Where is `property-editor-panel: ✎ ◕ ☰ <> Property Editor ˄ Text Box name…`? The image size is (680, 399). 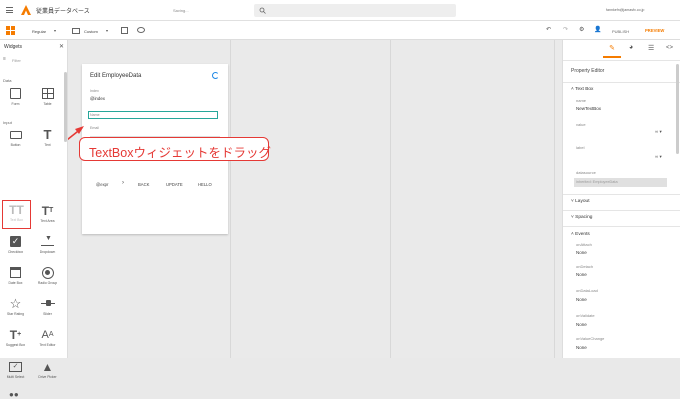 property-editor-panel: ✎ ◕ ☰ <> Property Editor ˄ Text Box name… is located at coordinates (621, 199).